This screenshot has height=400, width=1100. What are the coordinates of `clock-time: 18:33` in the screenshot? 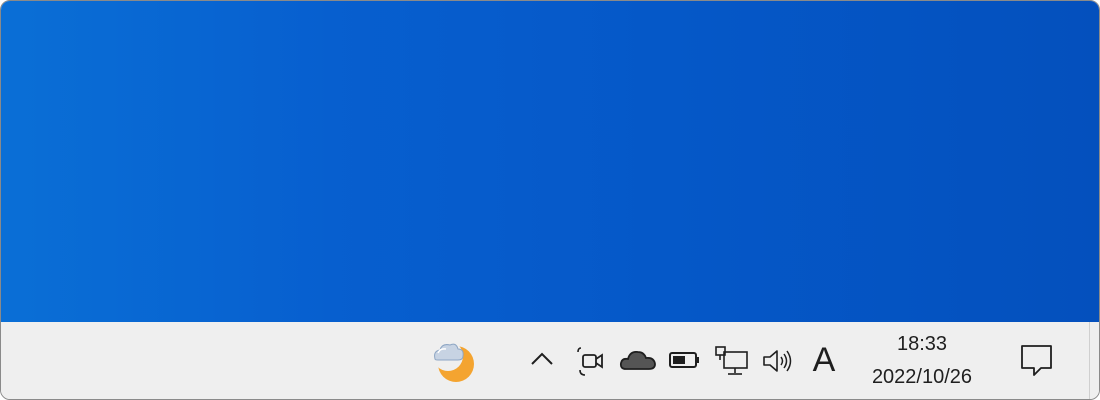 It's located at (922, 344).